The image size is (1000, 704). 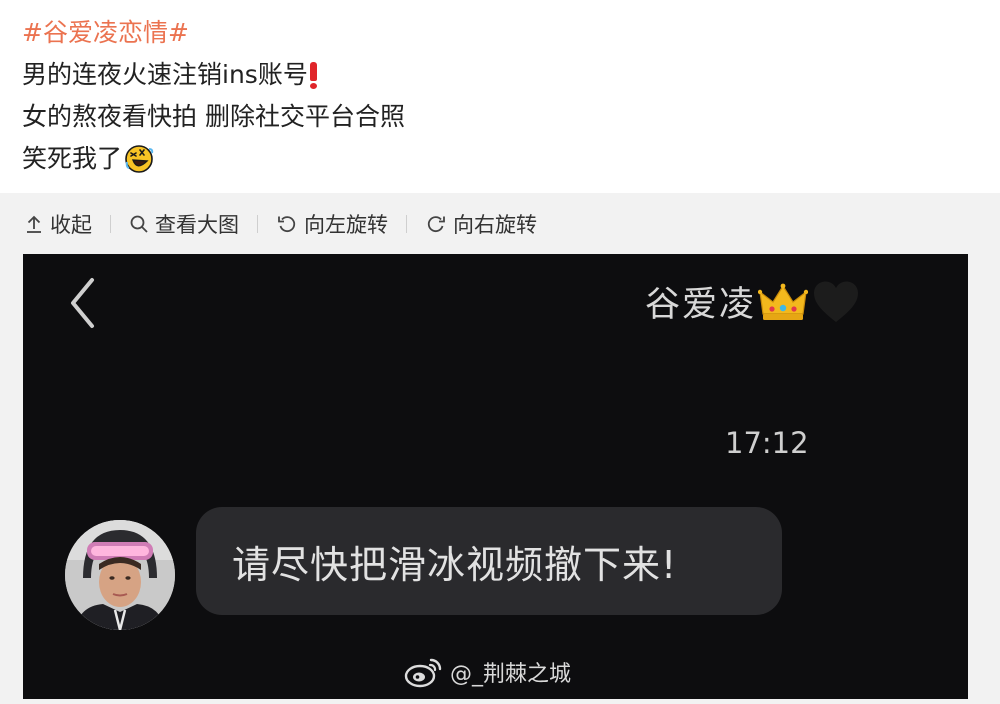 What do you see at coordinates (836, 301) in the screenshot?
I see `black-heart-icon` at bounding box center [836, 301].